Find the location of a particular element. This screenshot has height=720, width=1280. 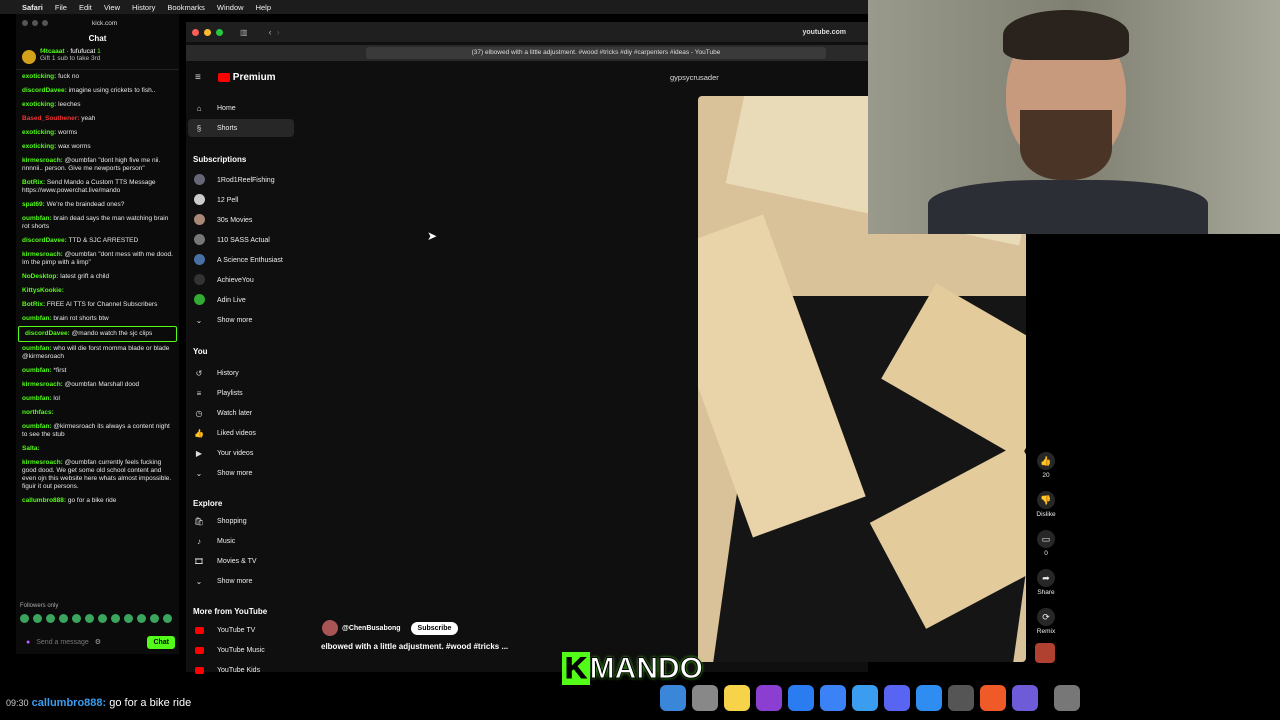

show-more-explore: ⌄ Show more is located at coordinates (241, 581).